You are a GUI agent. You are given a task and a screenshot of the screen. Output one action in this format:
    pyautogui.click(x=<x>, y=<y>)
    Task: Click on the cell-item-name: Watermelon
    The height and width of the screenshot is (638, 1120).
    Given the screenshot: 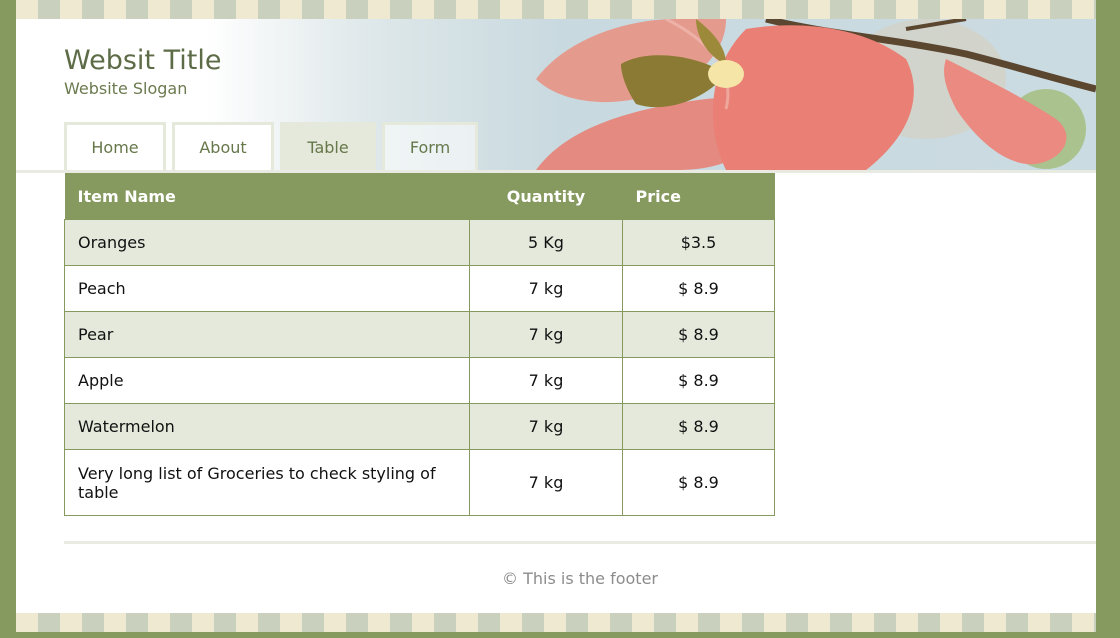 What is the action you would take?
    pyautogui.click(x=267, y=426)
    